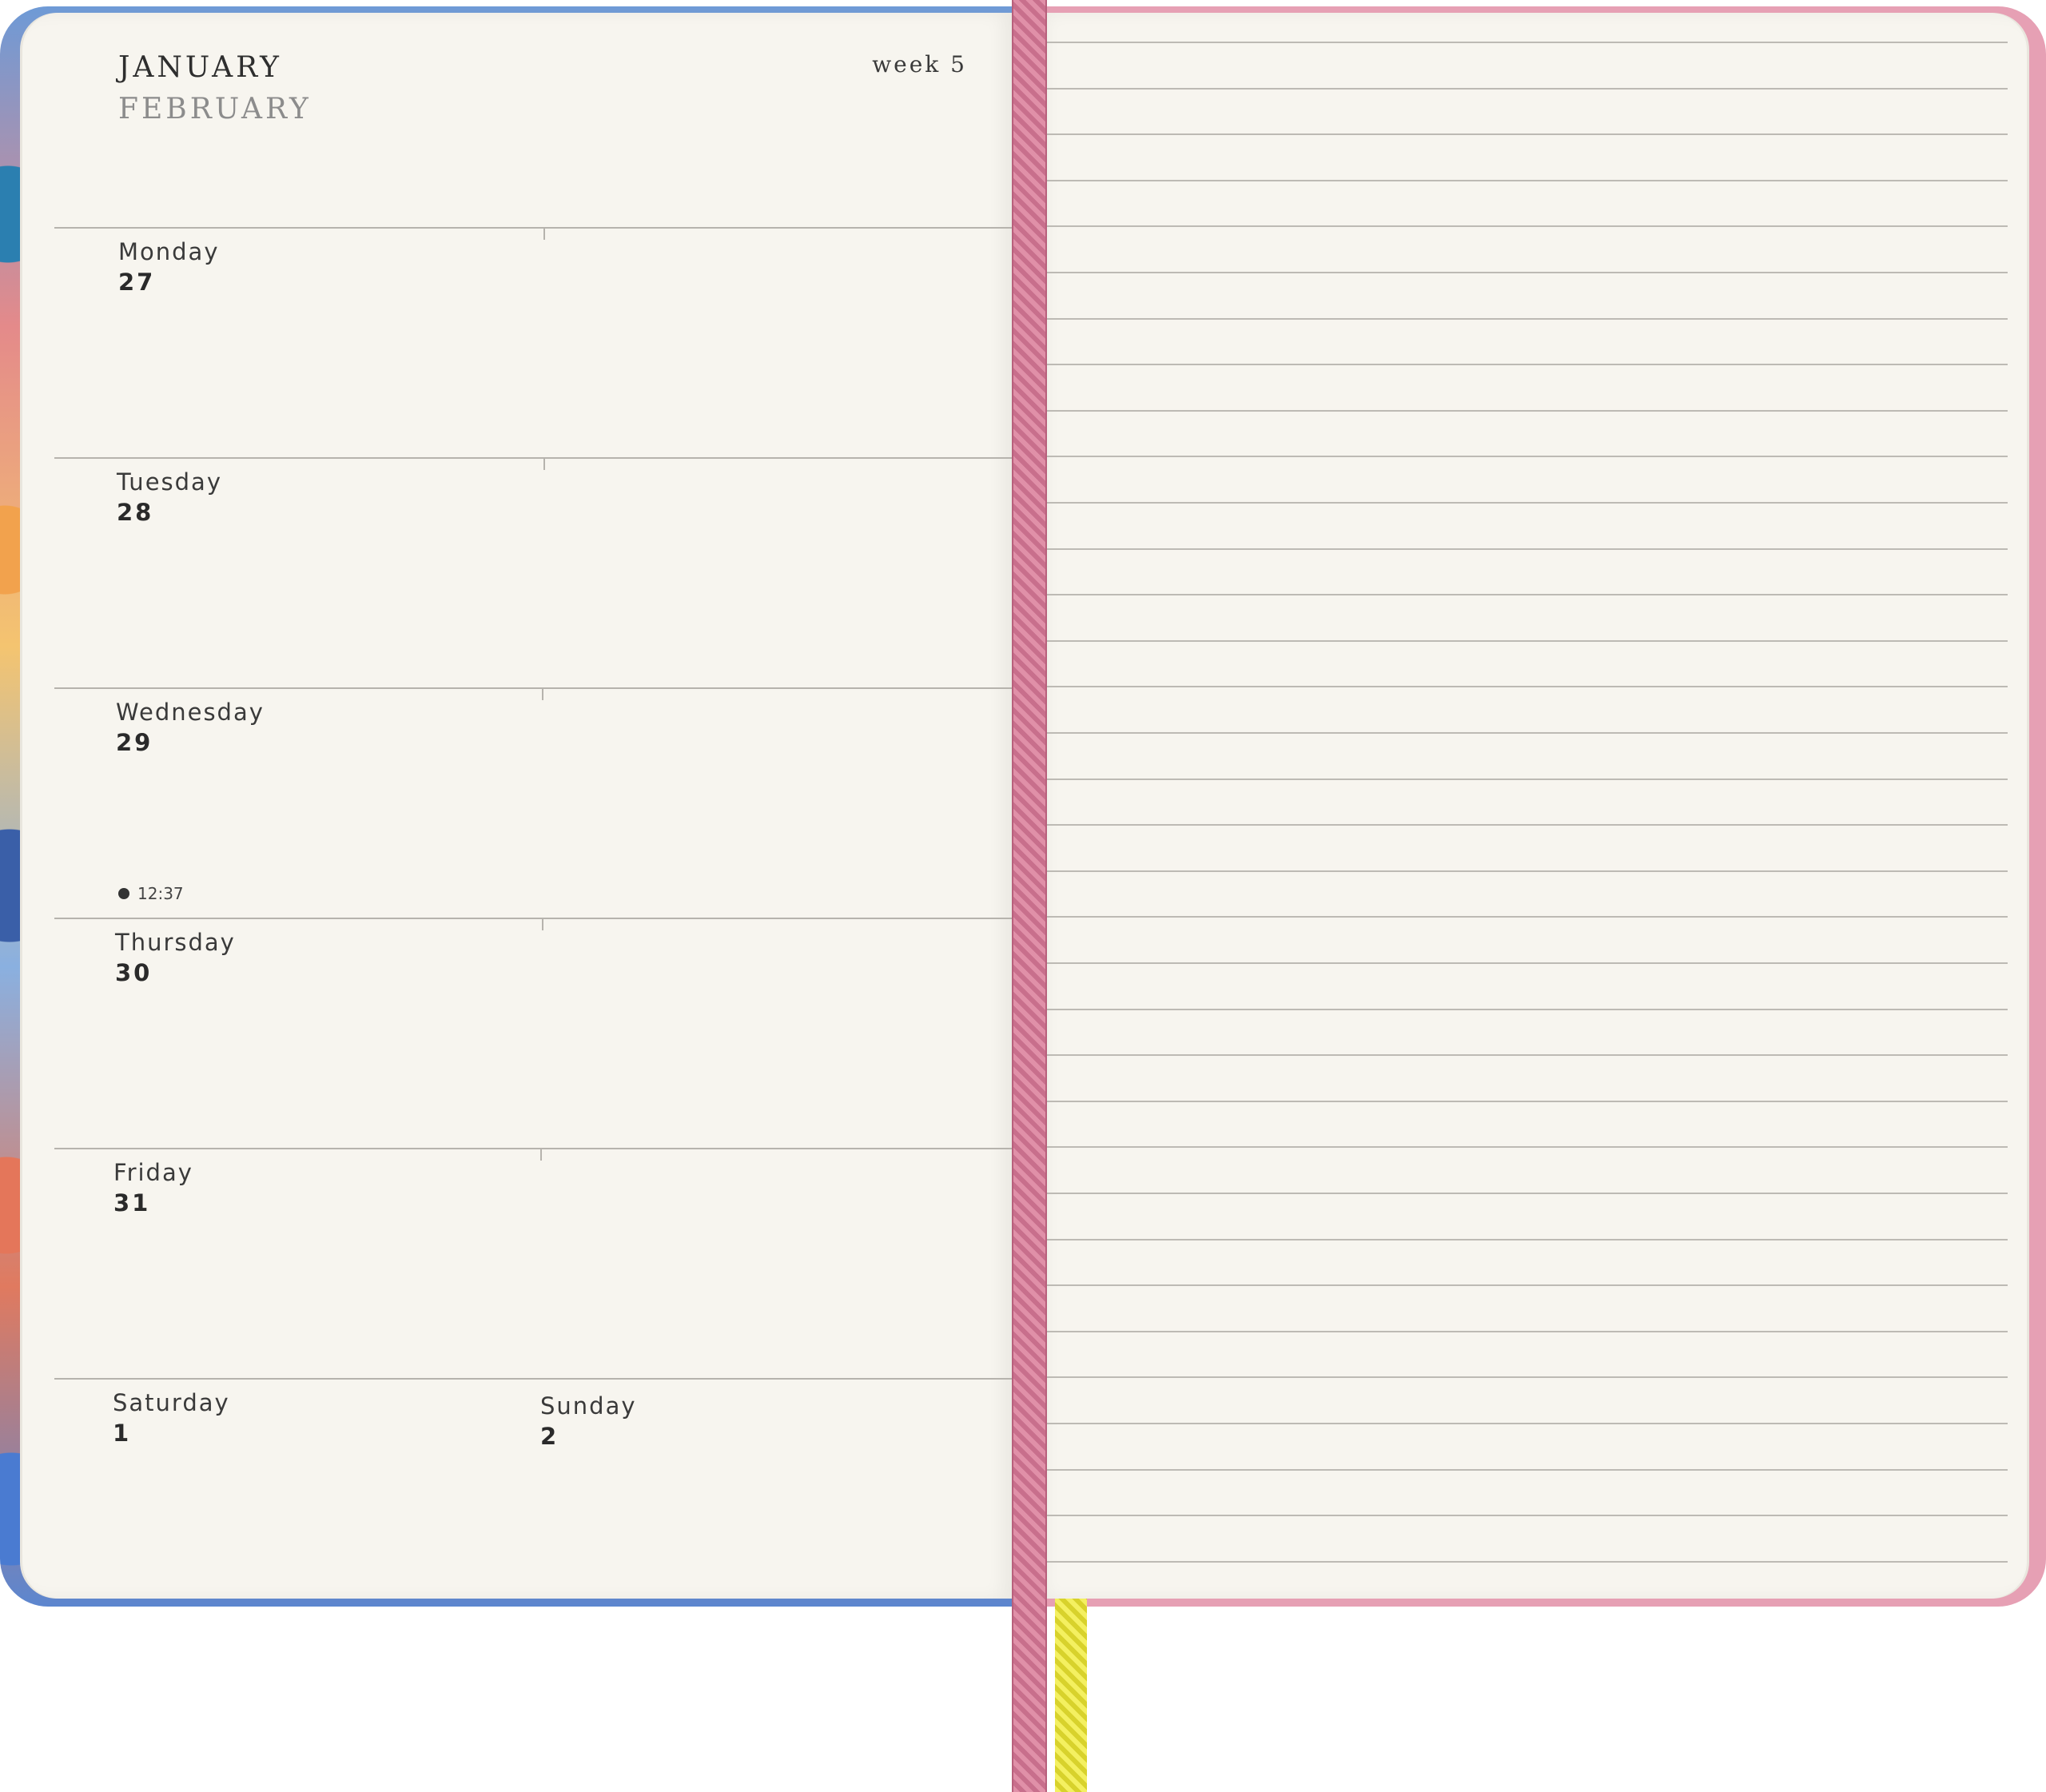 The width and height of the screenshot is (2046, 1792). What do you see at coordinates (169, 251) in the screenshot?
I see `day-name-monday: Monday` at bounding box center [169, 251].